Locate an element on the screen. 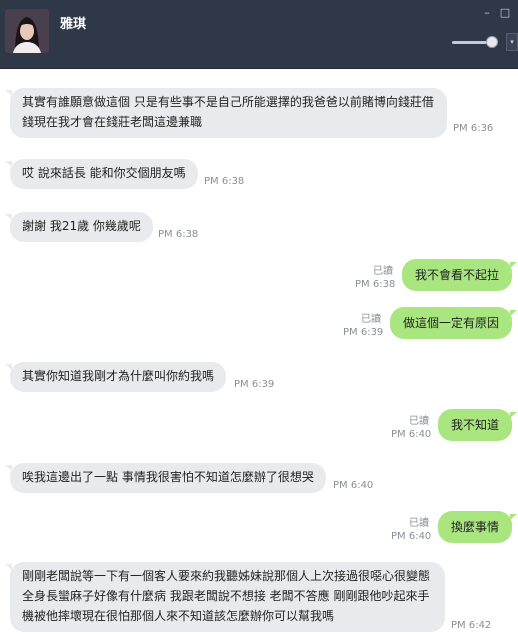  volume-dropdown-button: ▾ is located at coordinates (512, 42).